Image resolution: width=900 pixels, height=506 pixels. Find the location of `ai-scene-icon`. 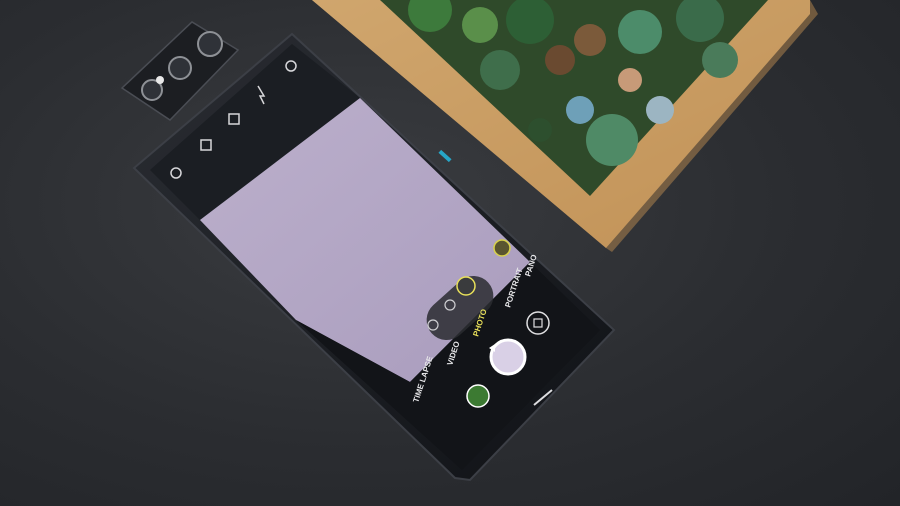

ai-scene-icon is located at coordinates (502, 248).